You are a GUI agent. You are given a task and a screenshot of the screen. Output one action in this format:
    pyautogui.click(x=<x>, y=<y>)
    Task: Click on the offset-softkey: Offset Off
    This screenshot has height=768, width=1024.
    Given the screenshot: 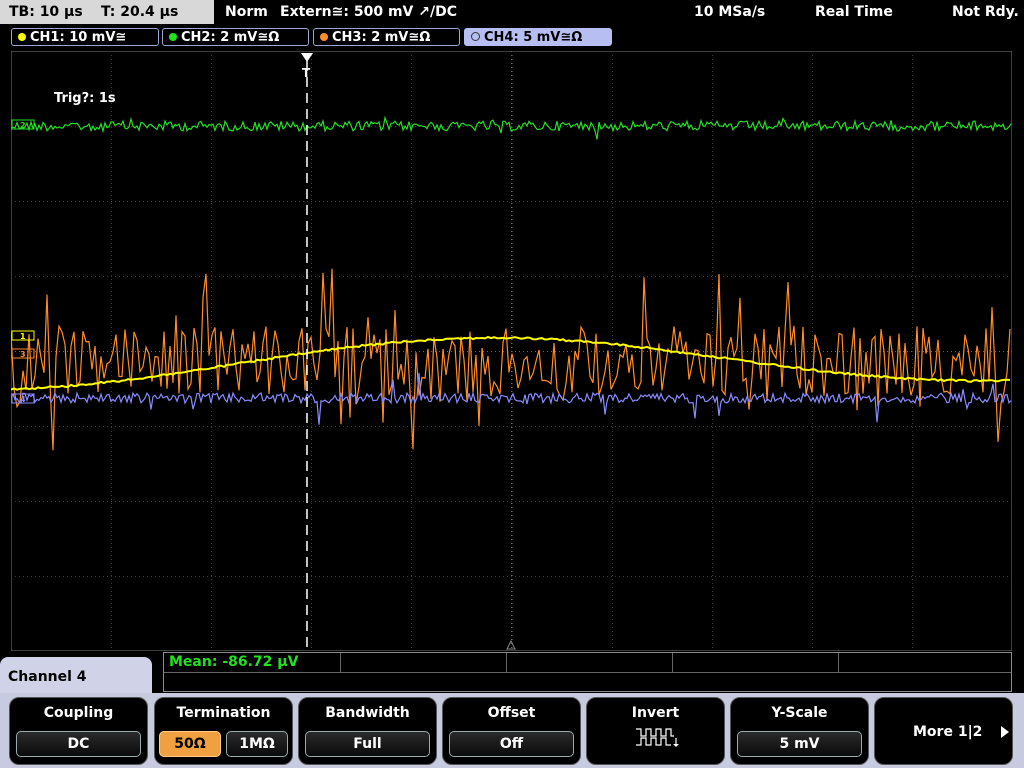 What is the action you would take?
    pyautogui.click(x=511, y=731)
    